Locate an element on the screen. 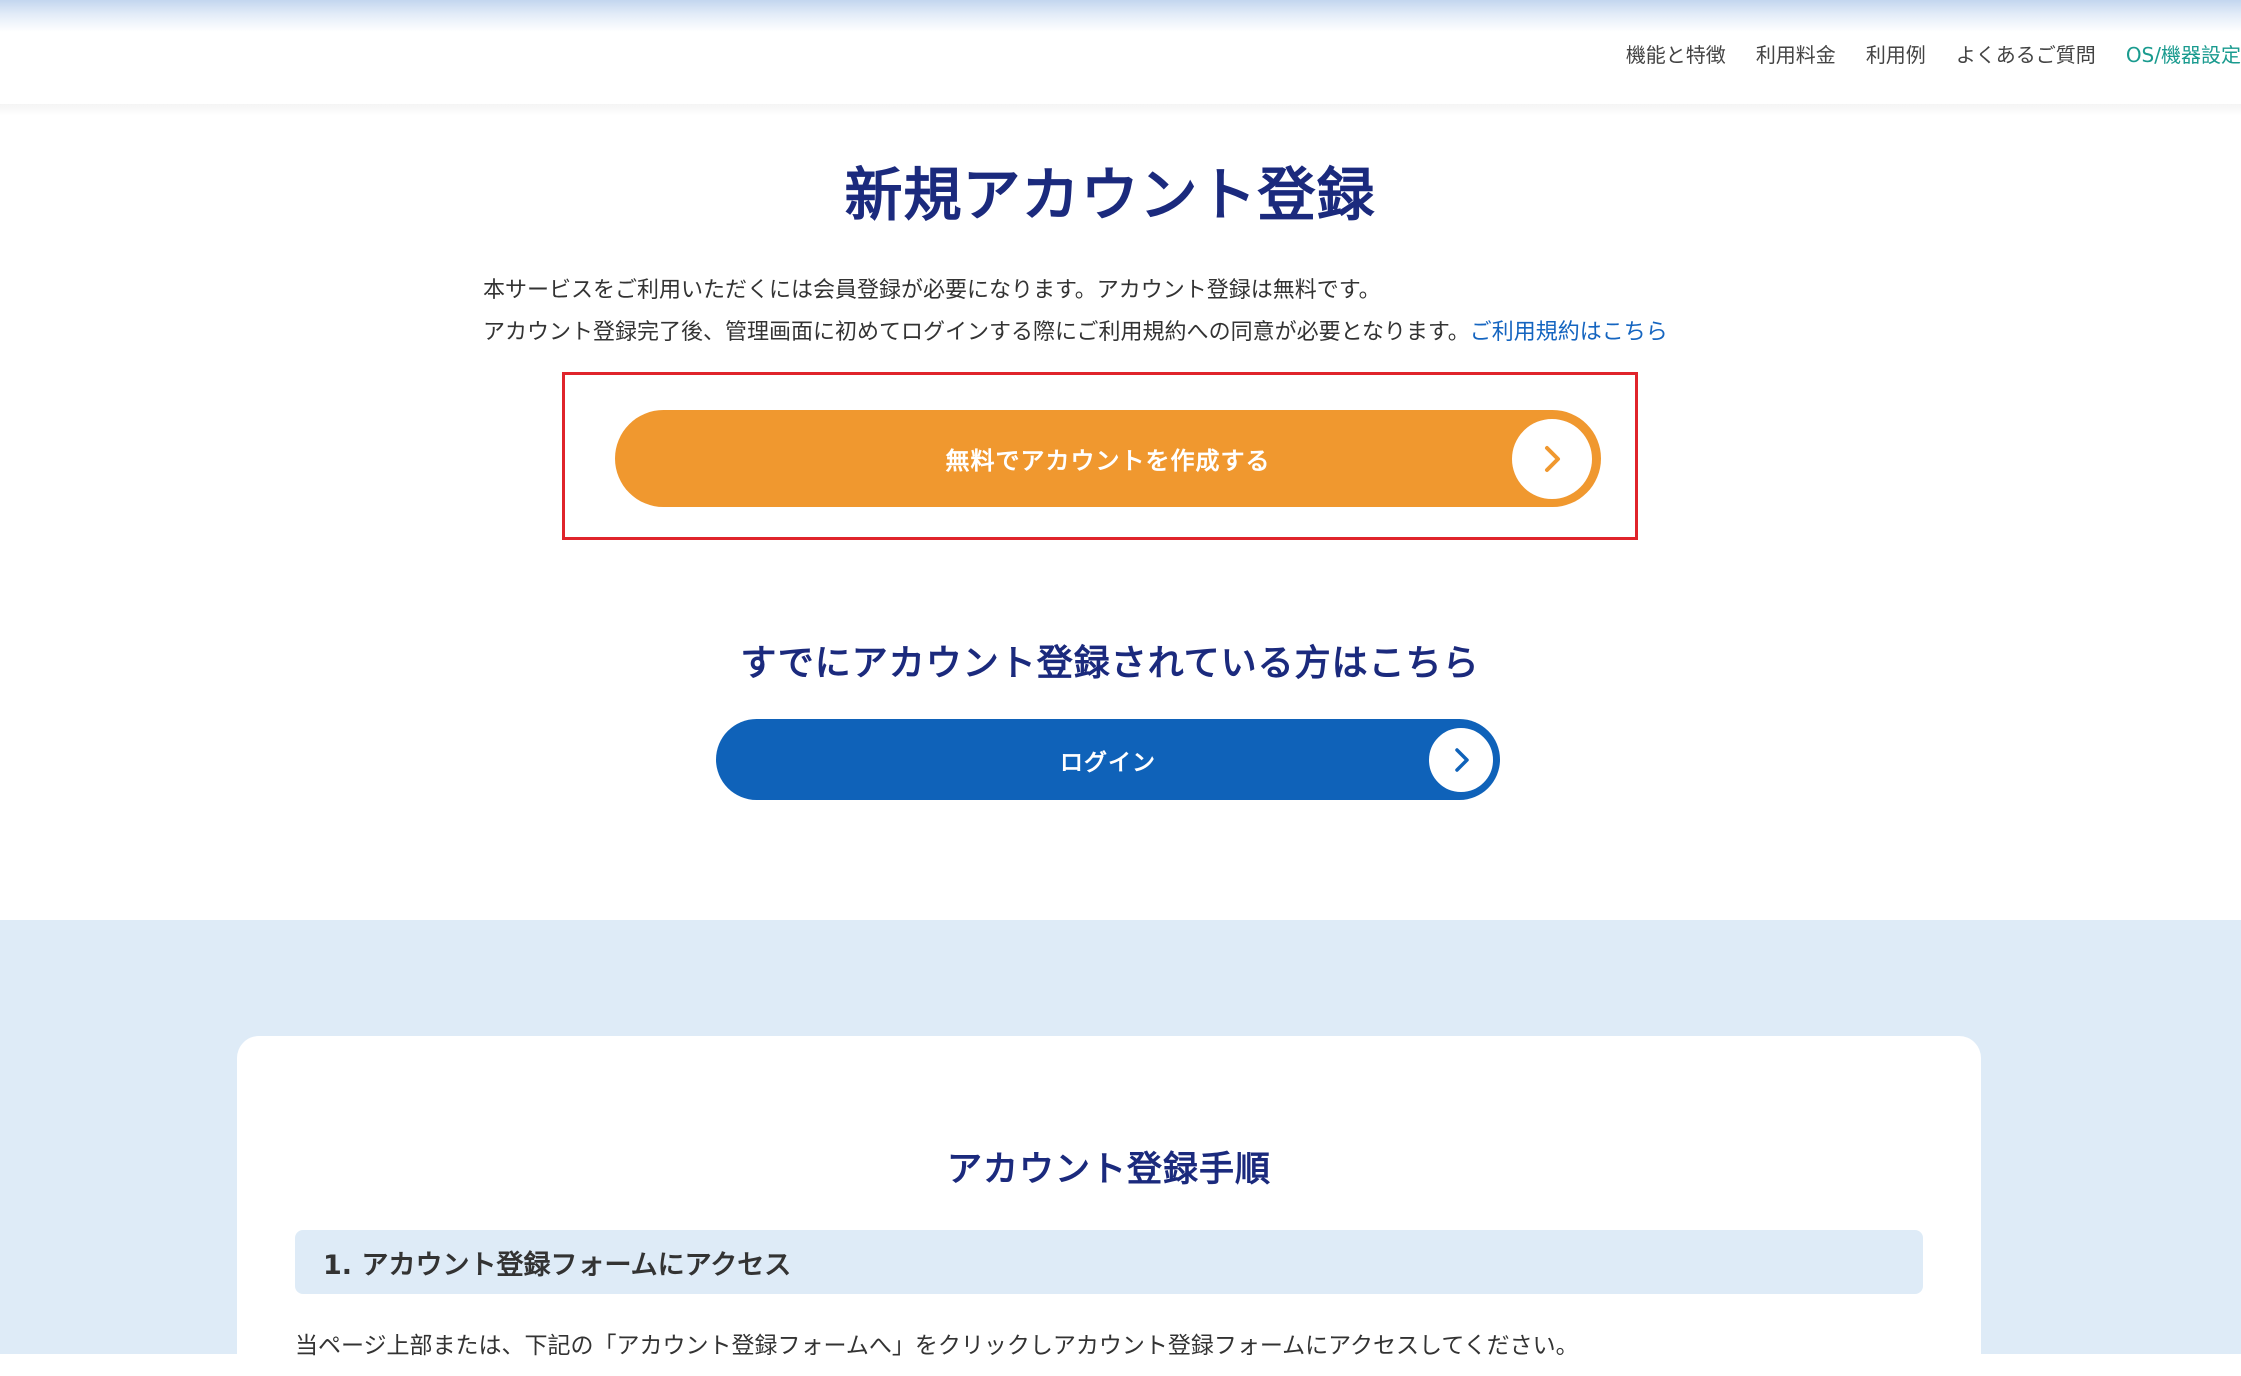 This screenshot has height=1376, width=2241. existing-account-heading: すでにアカウント登録されている方はこちら is located at coordinates (1110, 663).